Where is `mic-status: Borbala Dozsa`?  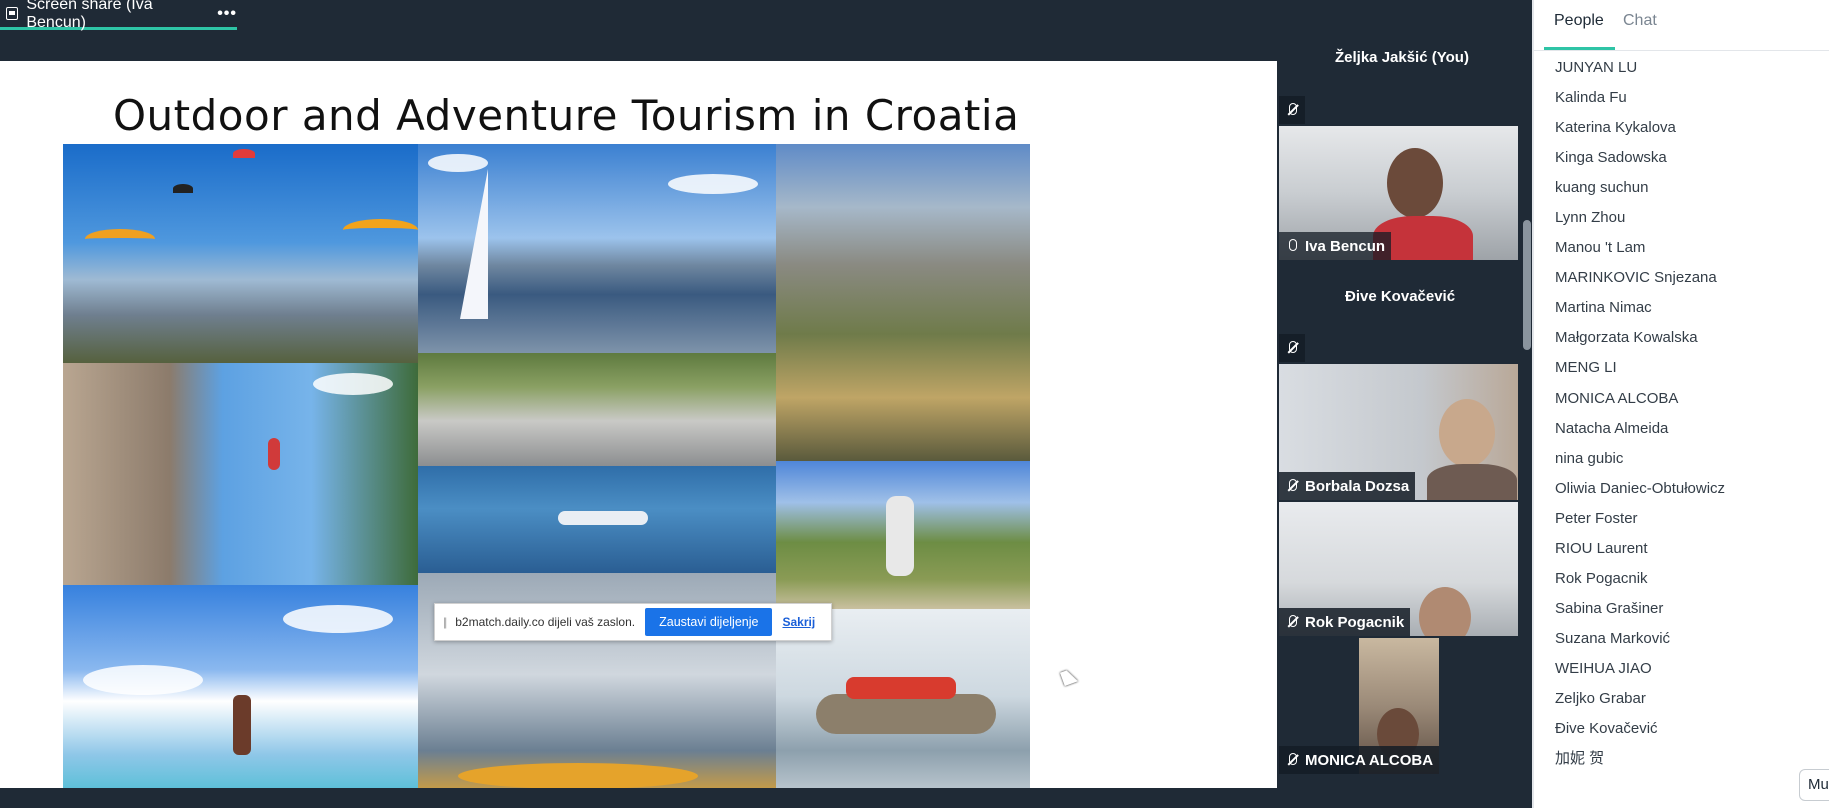
mic-status: Borbala Dozsa is located at coordinates (1347, 486).